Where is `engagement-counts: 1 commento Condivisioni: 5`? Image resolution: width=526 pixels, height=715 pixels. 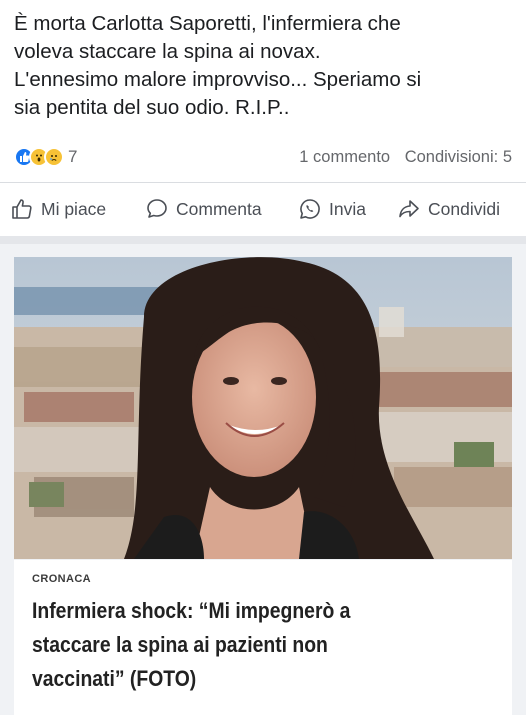 engagement-counts: 1 commento Condivisioni: 5 is located at coordinates (405, 157).